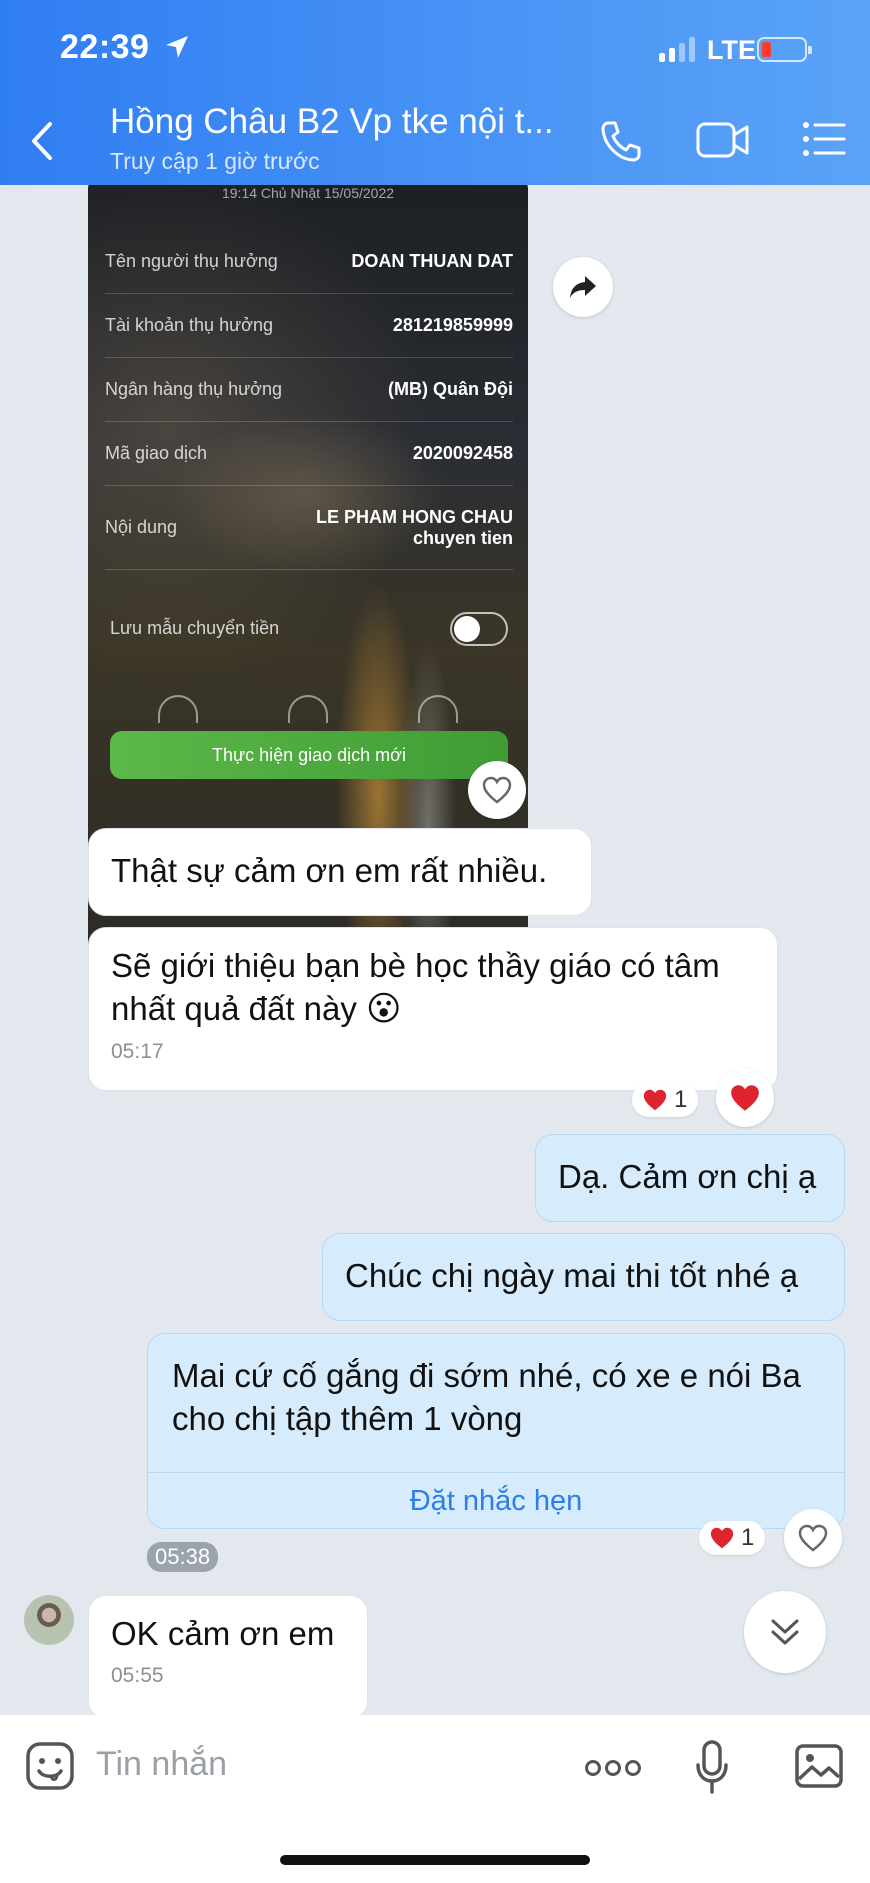  What do you see at coordinates (435, 1860) in the screenshot?
I see `home-indicator` at bounding box center [435, 1860].